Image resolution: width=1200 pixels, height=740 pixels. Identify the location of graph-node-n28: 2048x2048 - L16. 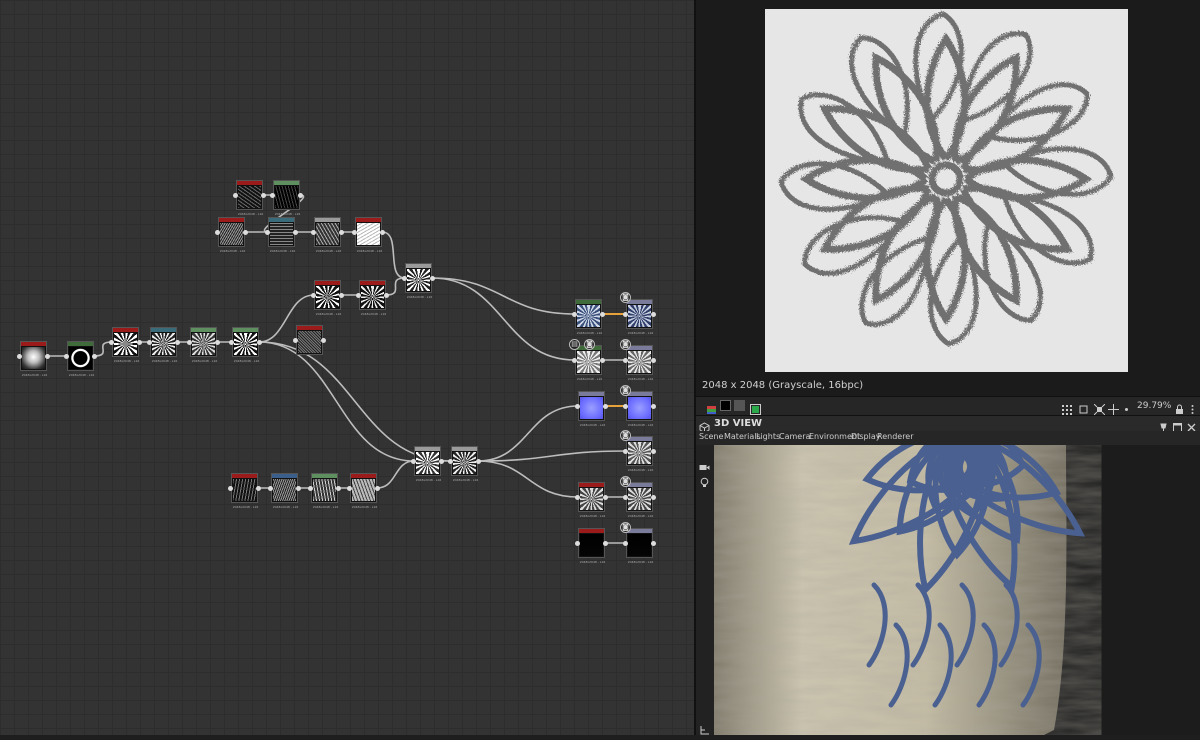
(639, 409).